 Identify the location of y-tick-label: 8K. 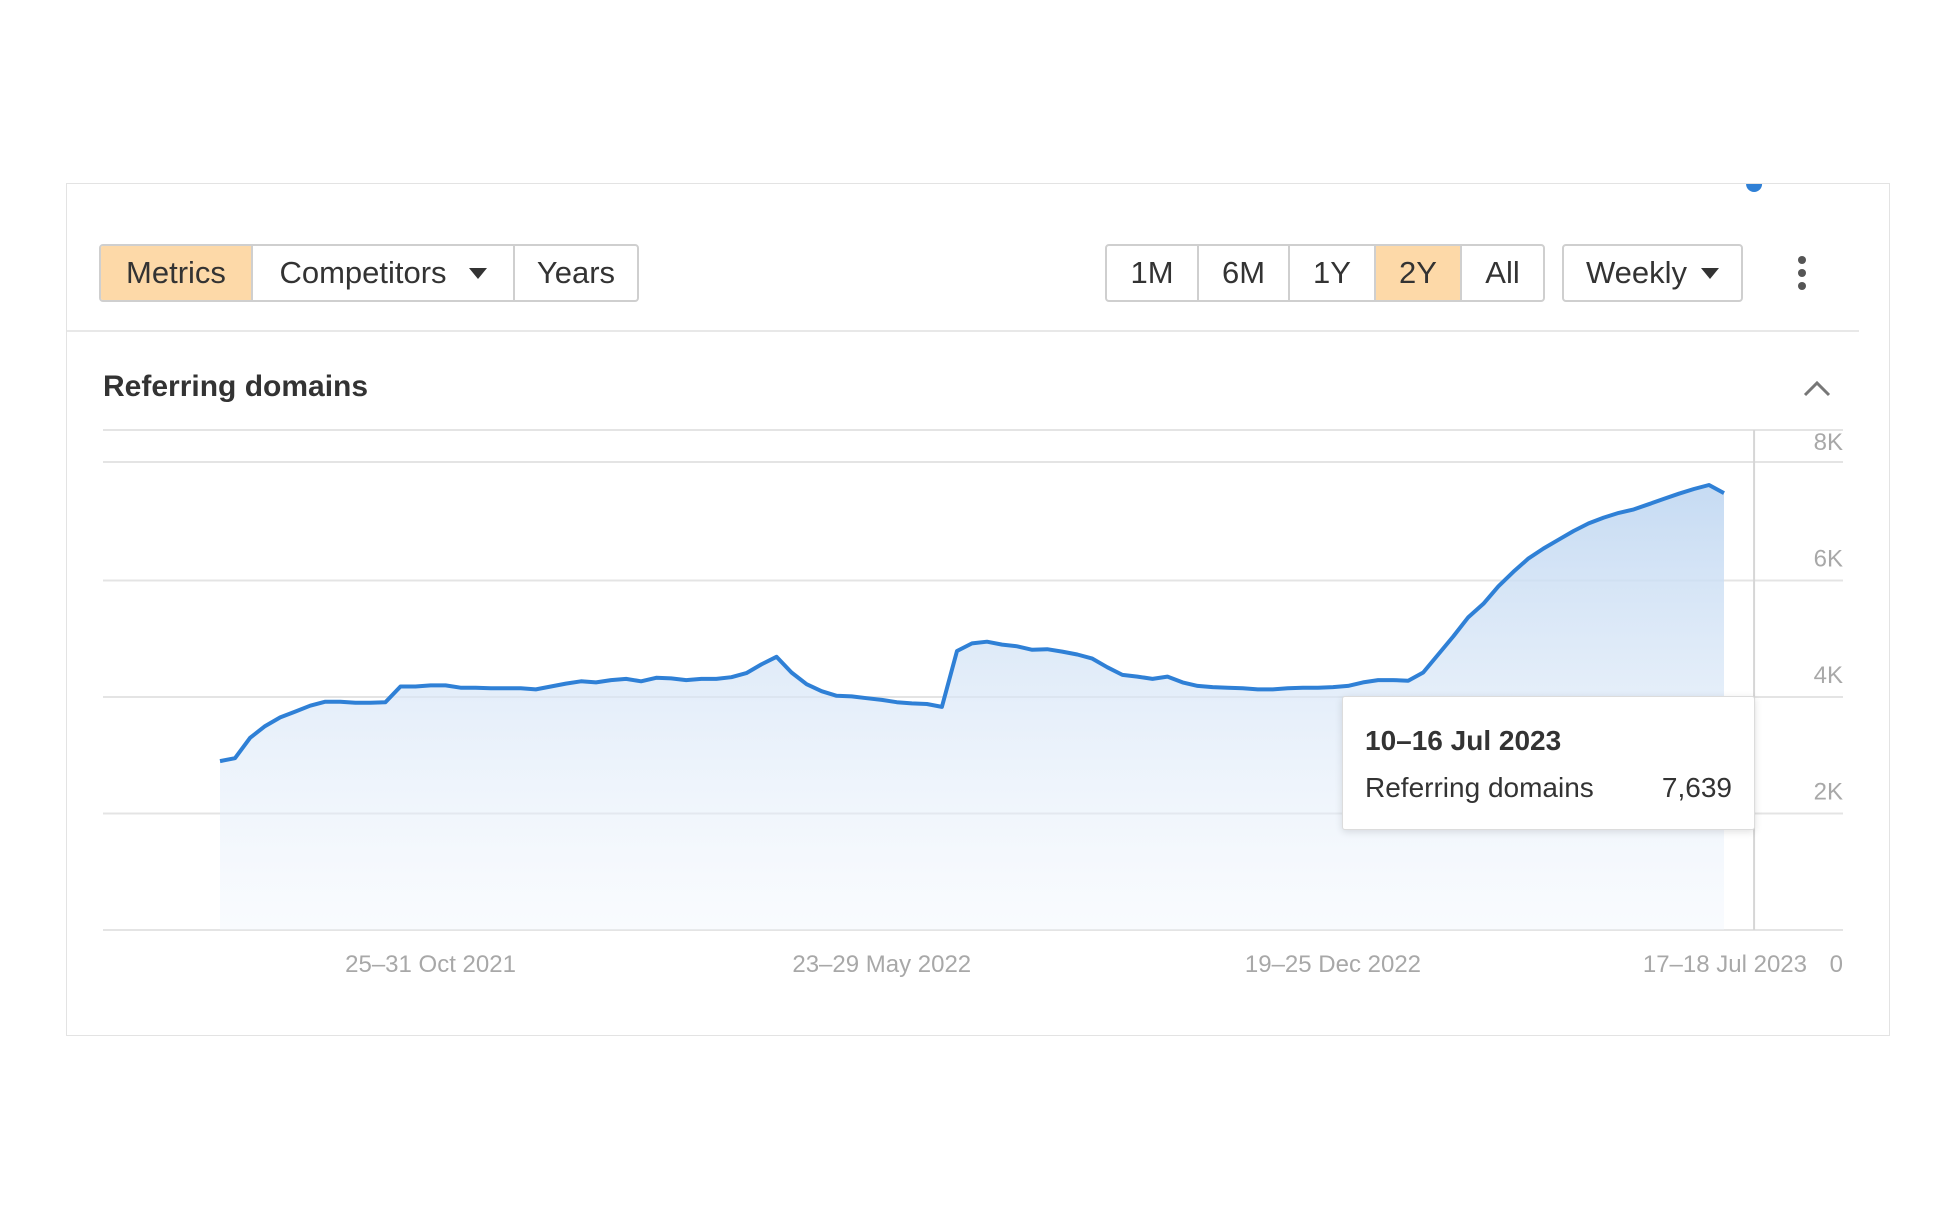
(1828, 442).